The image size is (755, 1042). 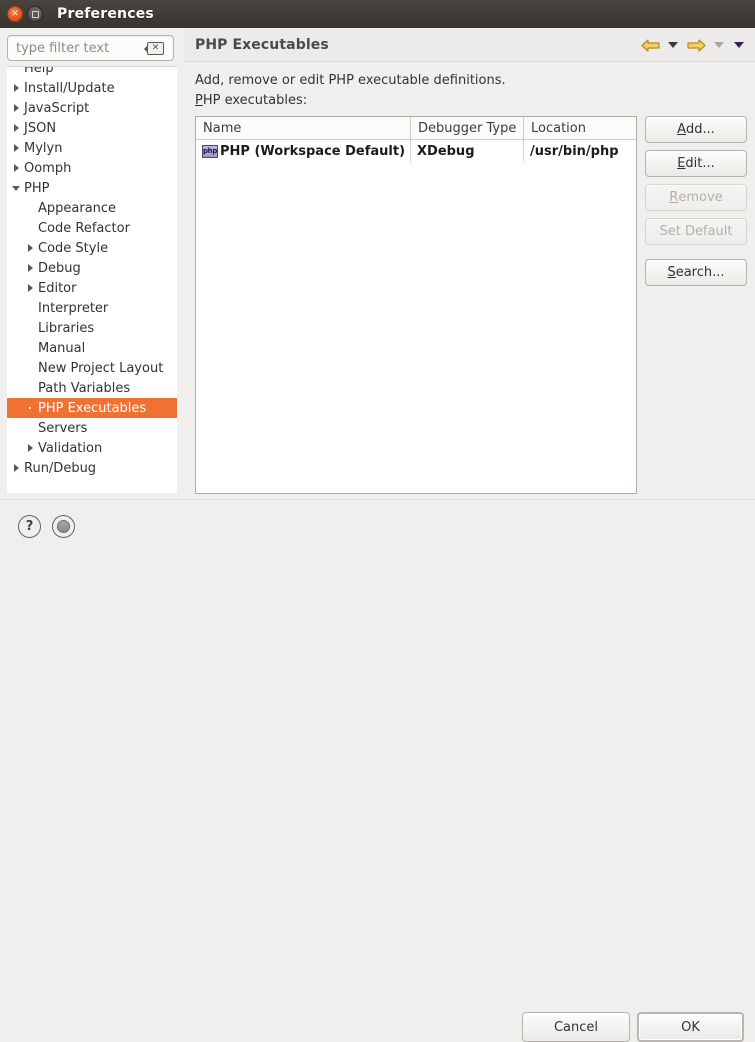 I want to click on sidebar-item-label: PHP Executables, so click(x=92, y=408).